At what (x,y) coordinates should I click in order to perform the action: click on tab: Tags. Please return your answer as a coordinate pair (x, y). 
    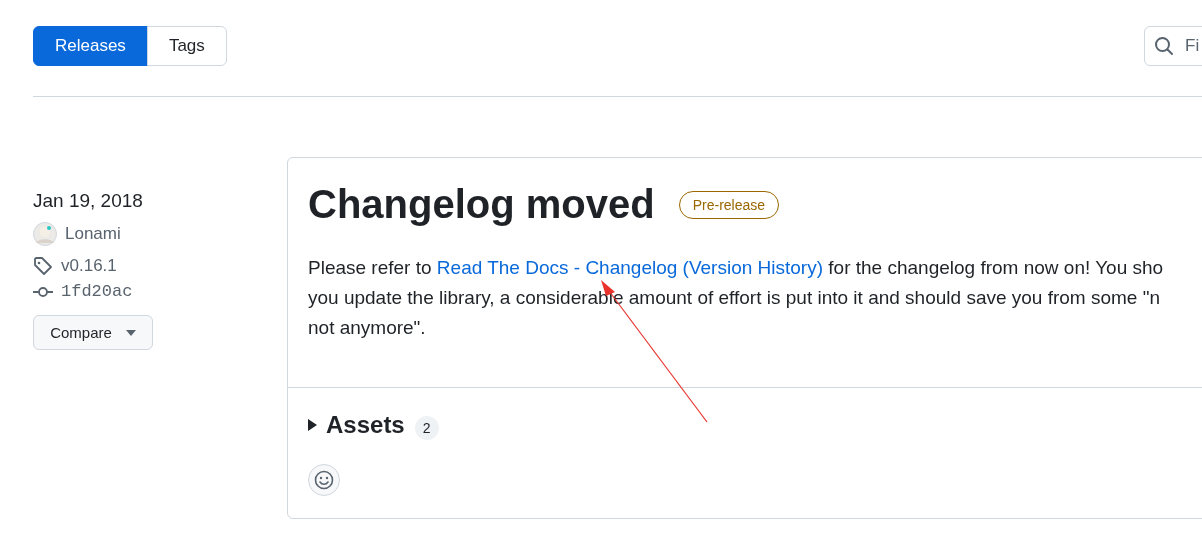
    Looking at the image, I should click on (186, 46).